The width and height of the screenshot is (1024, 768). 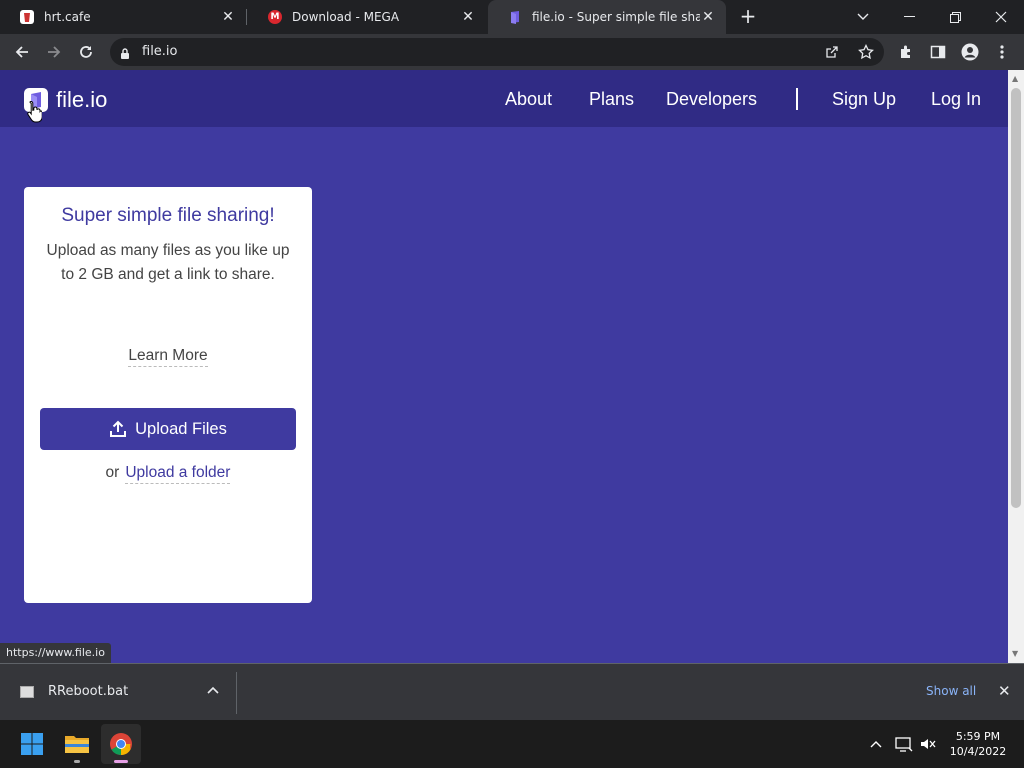 I want to click on taskbar-clock: 5:59 PM 10/4/2022, so click(x=978, y=744).